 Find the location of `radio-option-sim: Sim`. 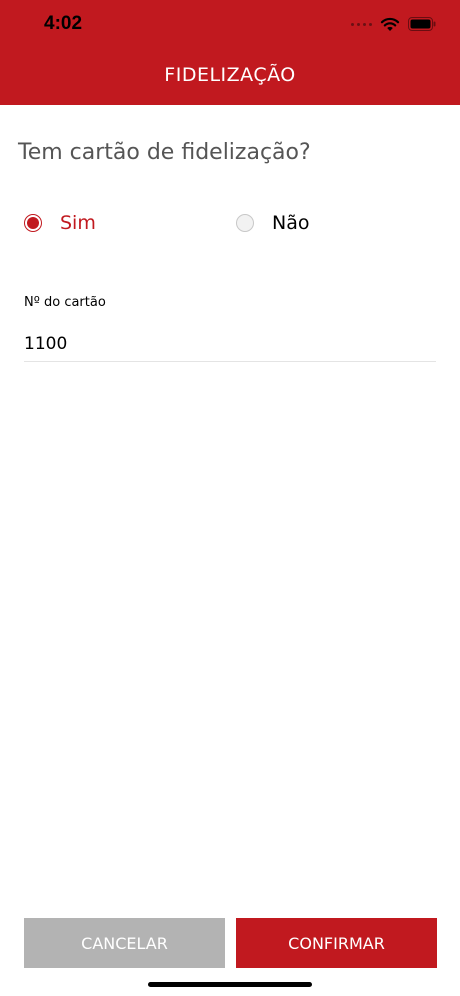

radio-option-sim: Sim is located at coordinates (60, 223).